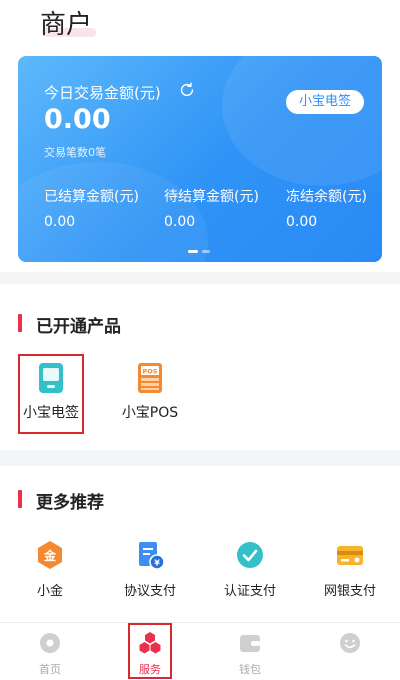  Describe the element at coordinates (326, 208) in the screenshot. I see `frozen-balance: 冻结余额(元) 0.00` at that location.